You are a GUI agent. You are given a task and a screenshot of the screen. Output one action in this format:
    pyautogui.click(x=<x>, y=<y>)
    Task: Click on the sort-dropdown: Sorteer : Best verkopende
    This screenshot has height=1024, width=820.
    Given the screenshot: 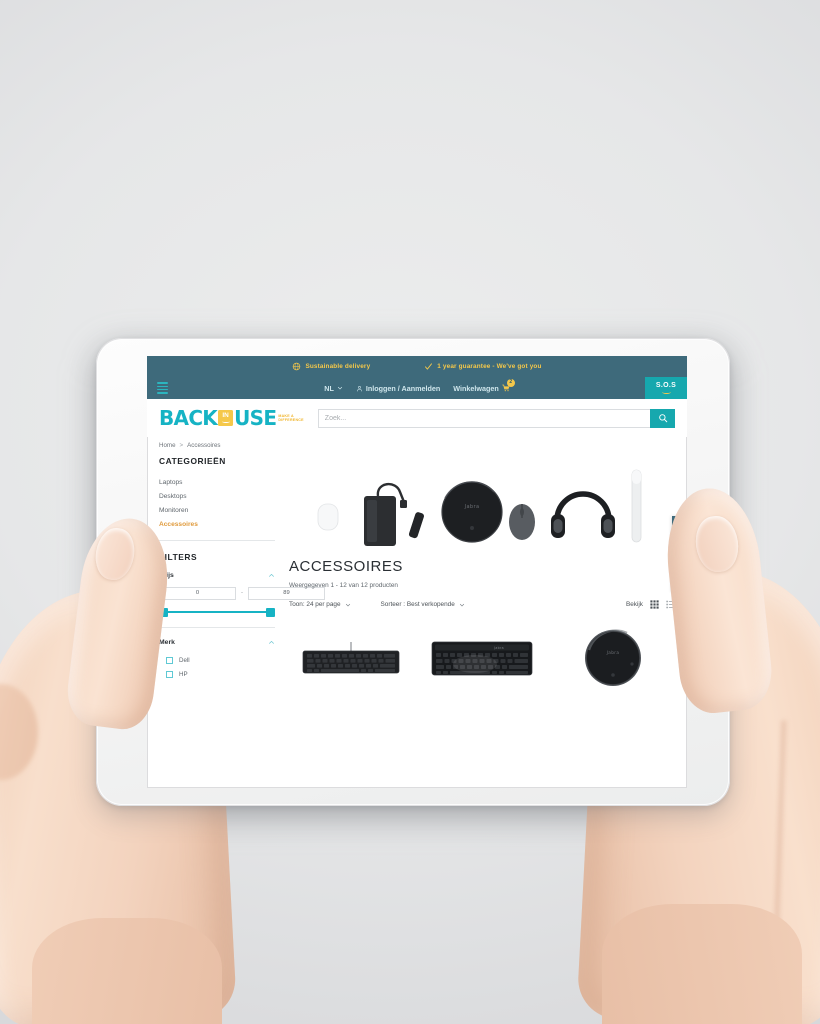 What is the action you would take?
    pyautogui.click(x=423, y=604)
    